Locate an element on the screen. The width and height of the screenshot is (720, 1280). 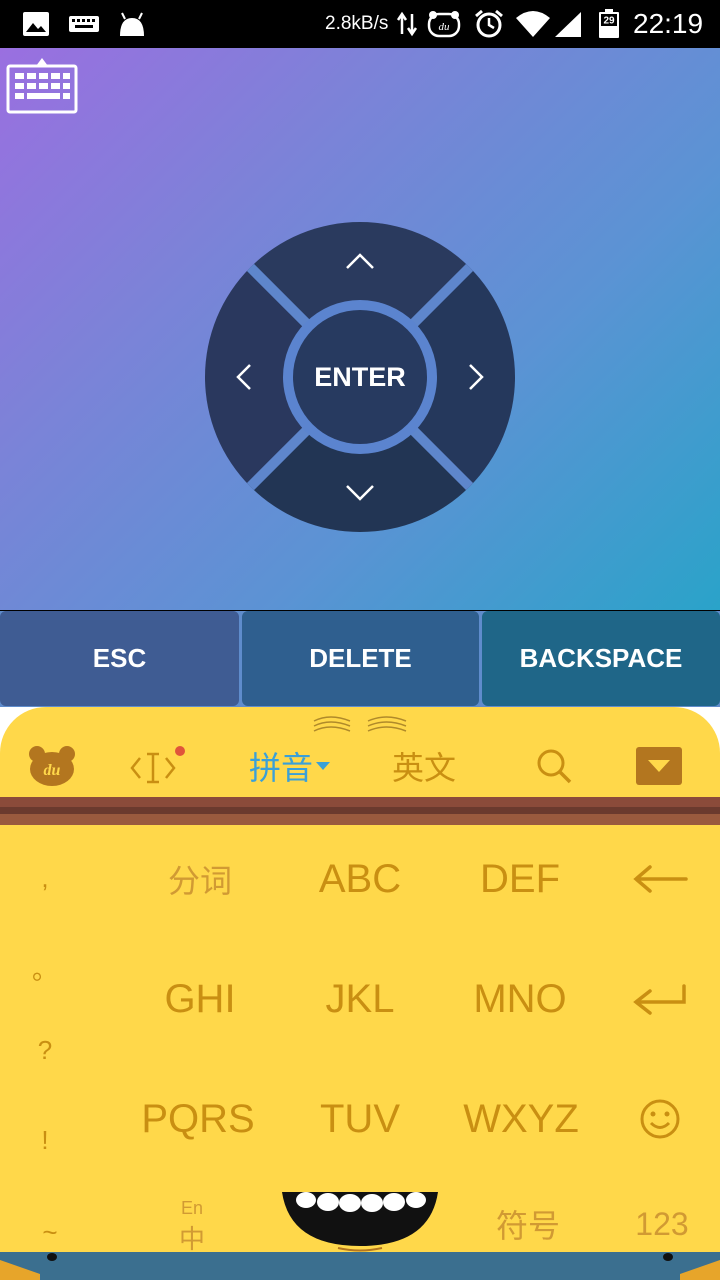
pinyin-mode-button: 拼音 is located at coordinates (290, 766).